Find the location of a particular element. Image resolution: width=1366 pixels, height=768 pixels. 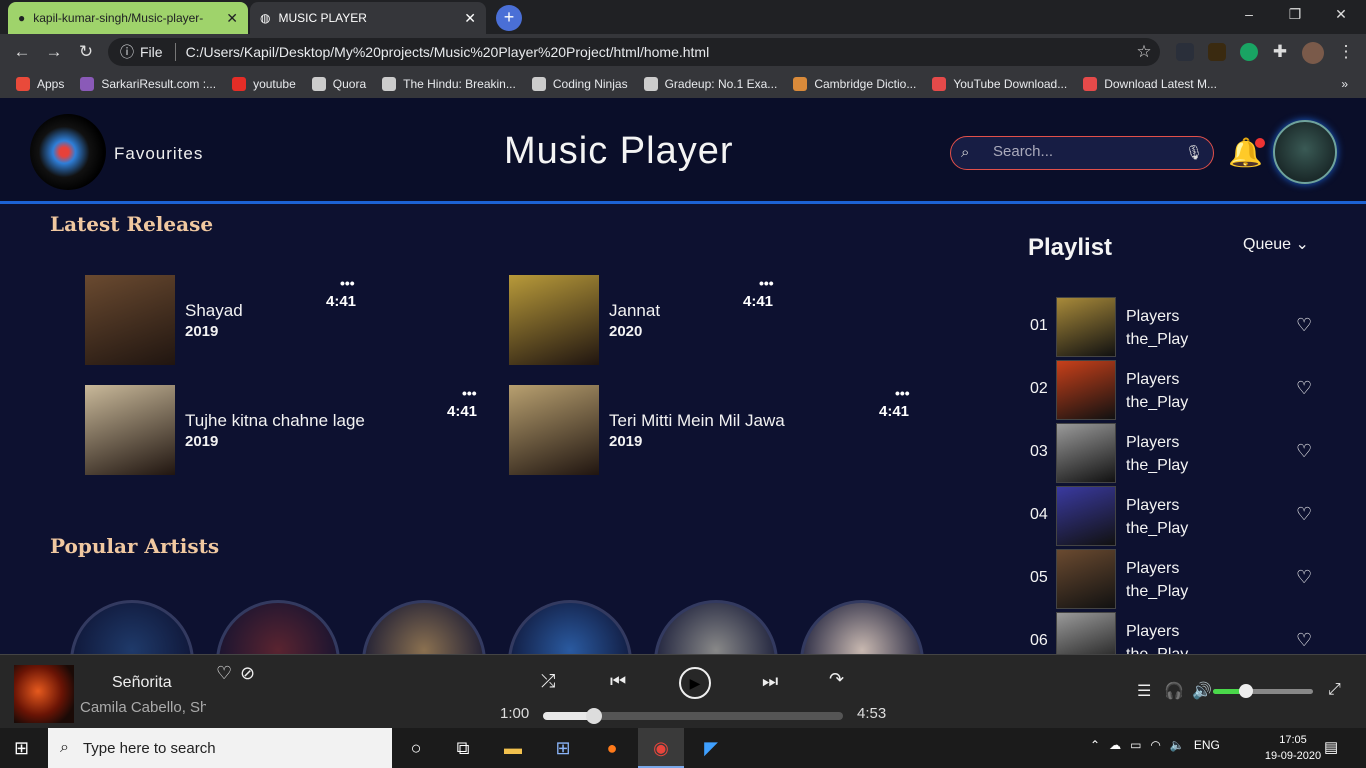

profile-avatar is located at coordinates (1313, 53).